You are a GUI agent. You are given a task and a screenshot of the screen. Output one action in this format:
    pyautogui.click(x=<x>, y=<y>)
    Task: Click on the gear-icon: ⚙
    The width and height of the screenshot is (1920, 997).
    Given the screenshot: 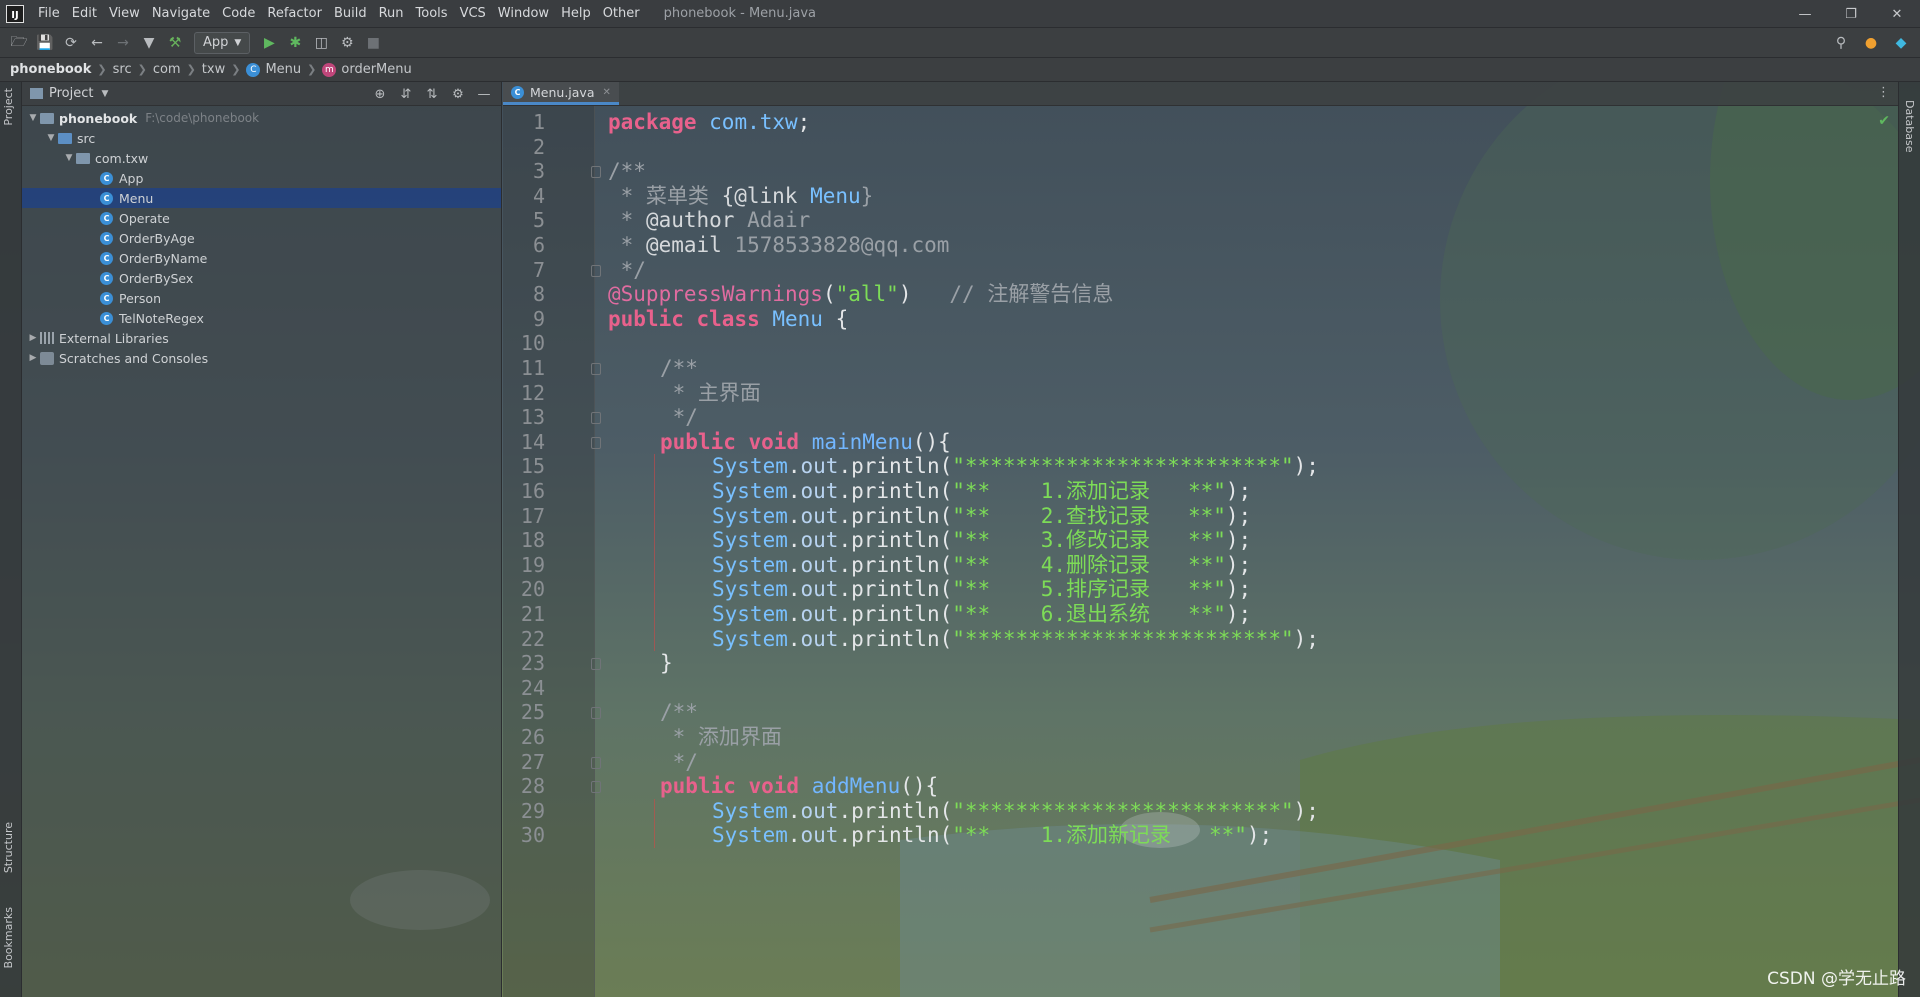 What is the action you would take?
    pyautogui.click(x=458, y=94)
    